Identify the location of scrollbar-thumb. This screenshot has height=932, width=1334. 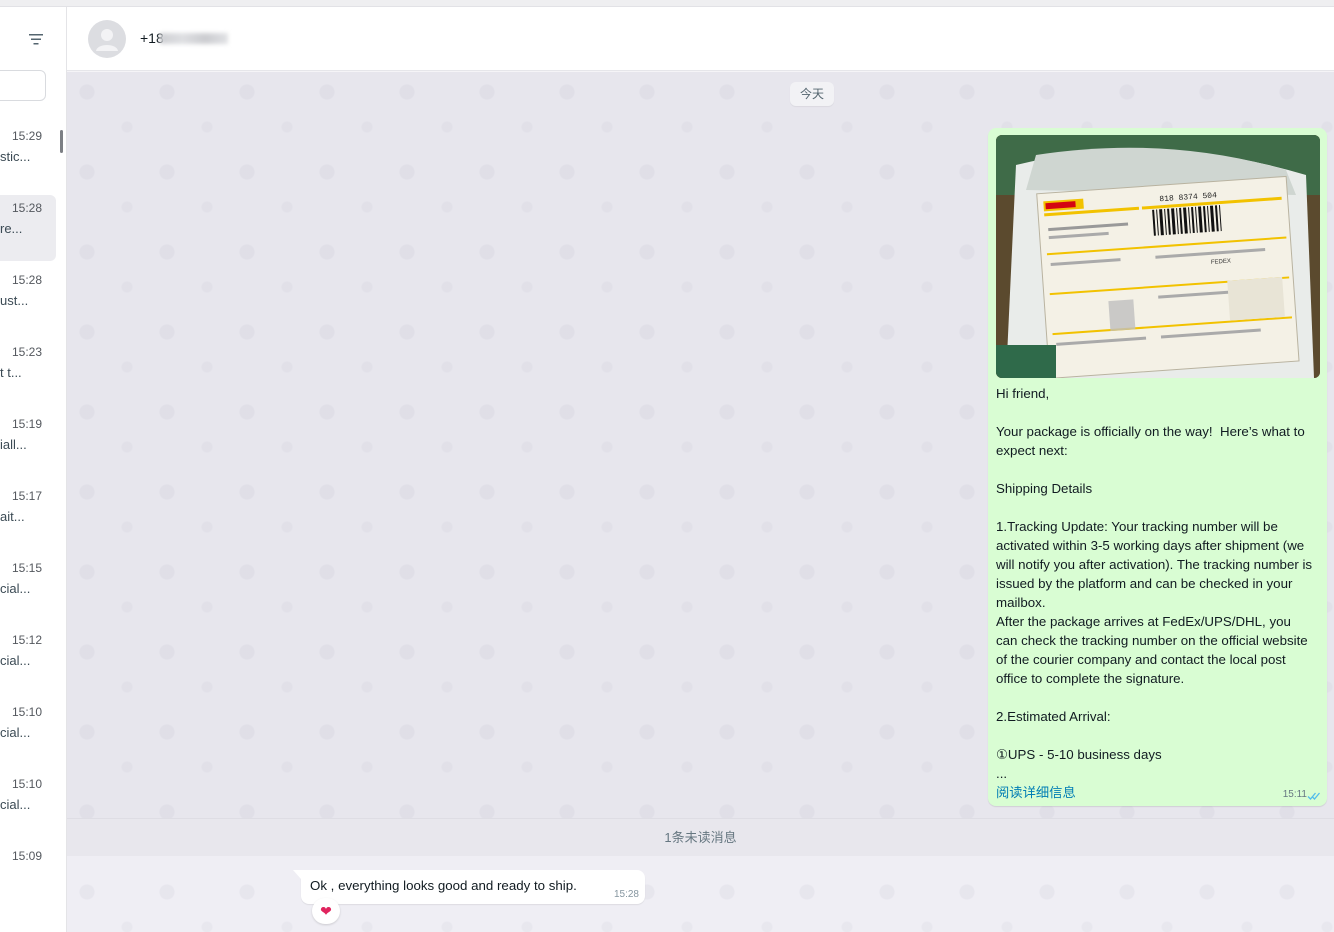
(61, 141).